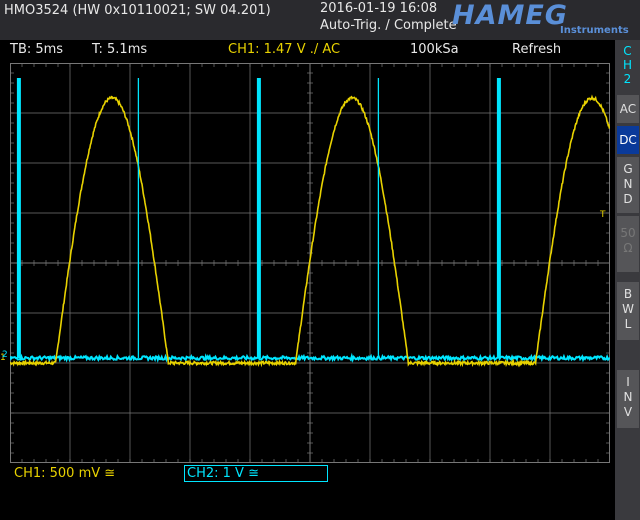 Image resolution: width=640 pixels, height=520 pixels. I want to click on sample-rate: 100kSa, so click(434, 49).